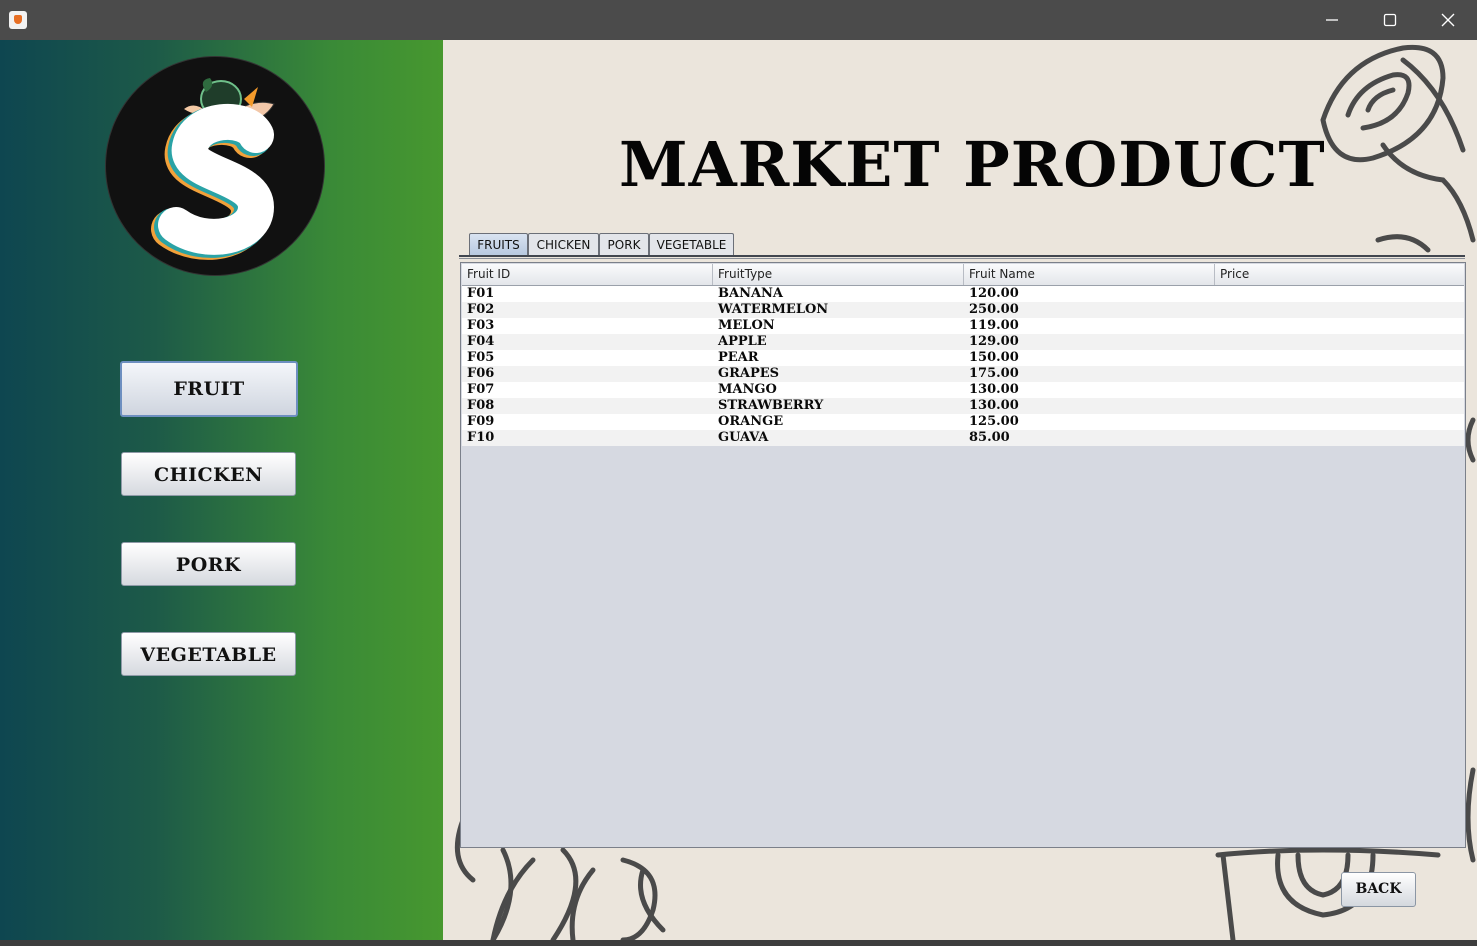 The height and width of the screenshot is (946, 1477). I want to click on window-titlebar, so click(738, 20).